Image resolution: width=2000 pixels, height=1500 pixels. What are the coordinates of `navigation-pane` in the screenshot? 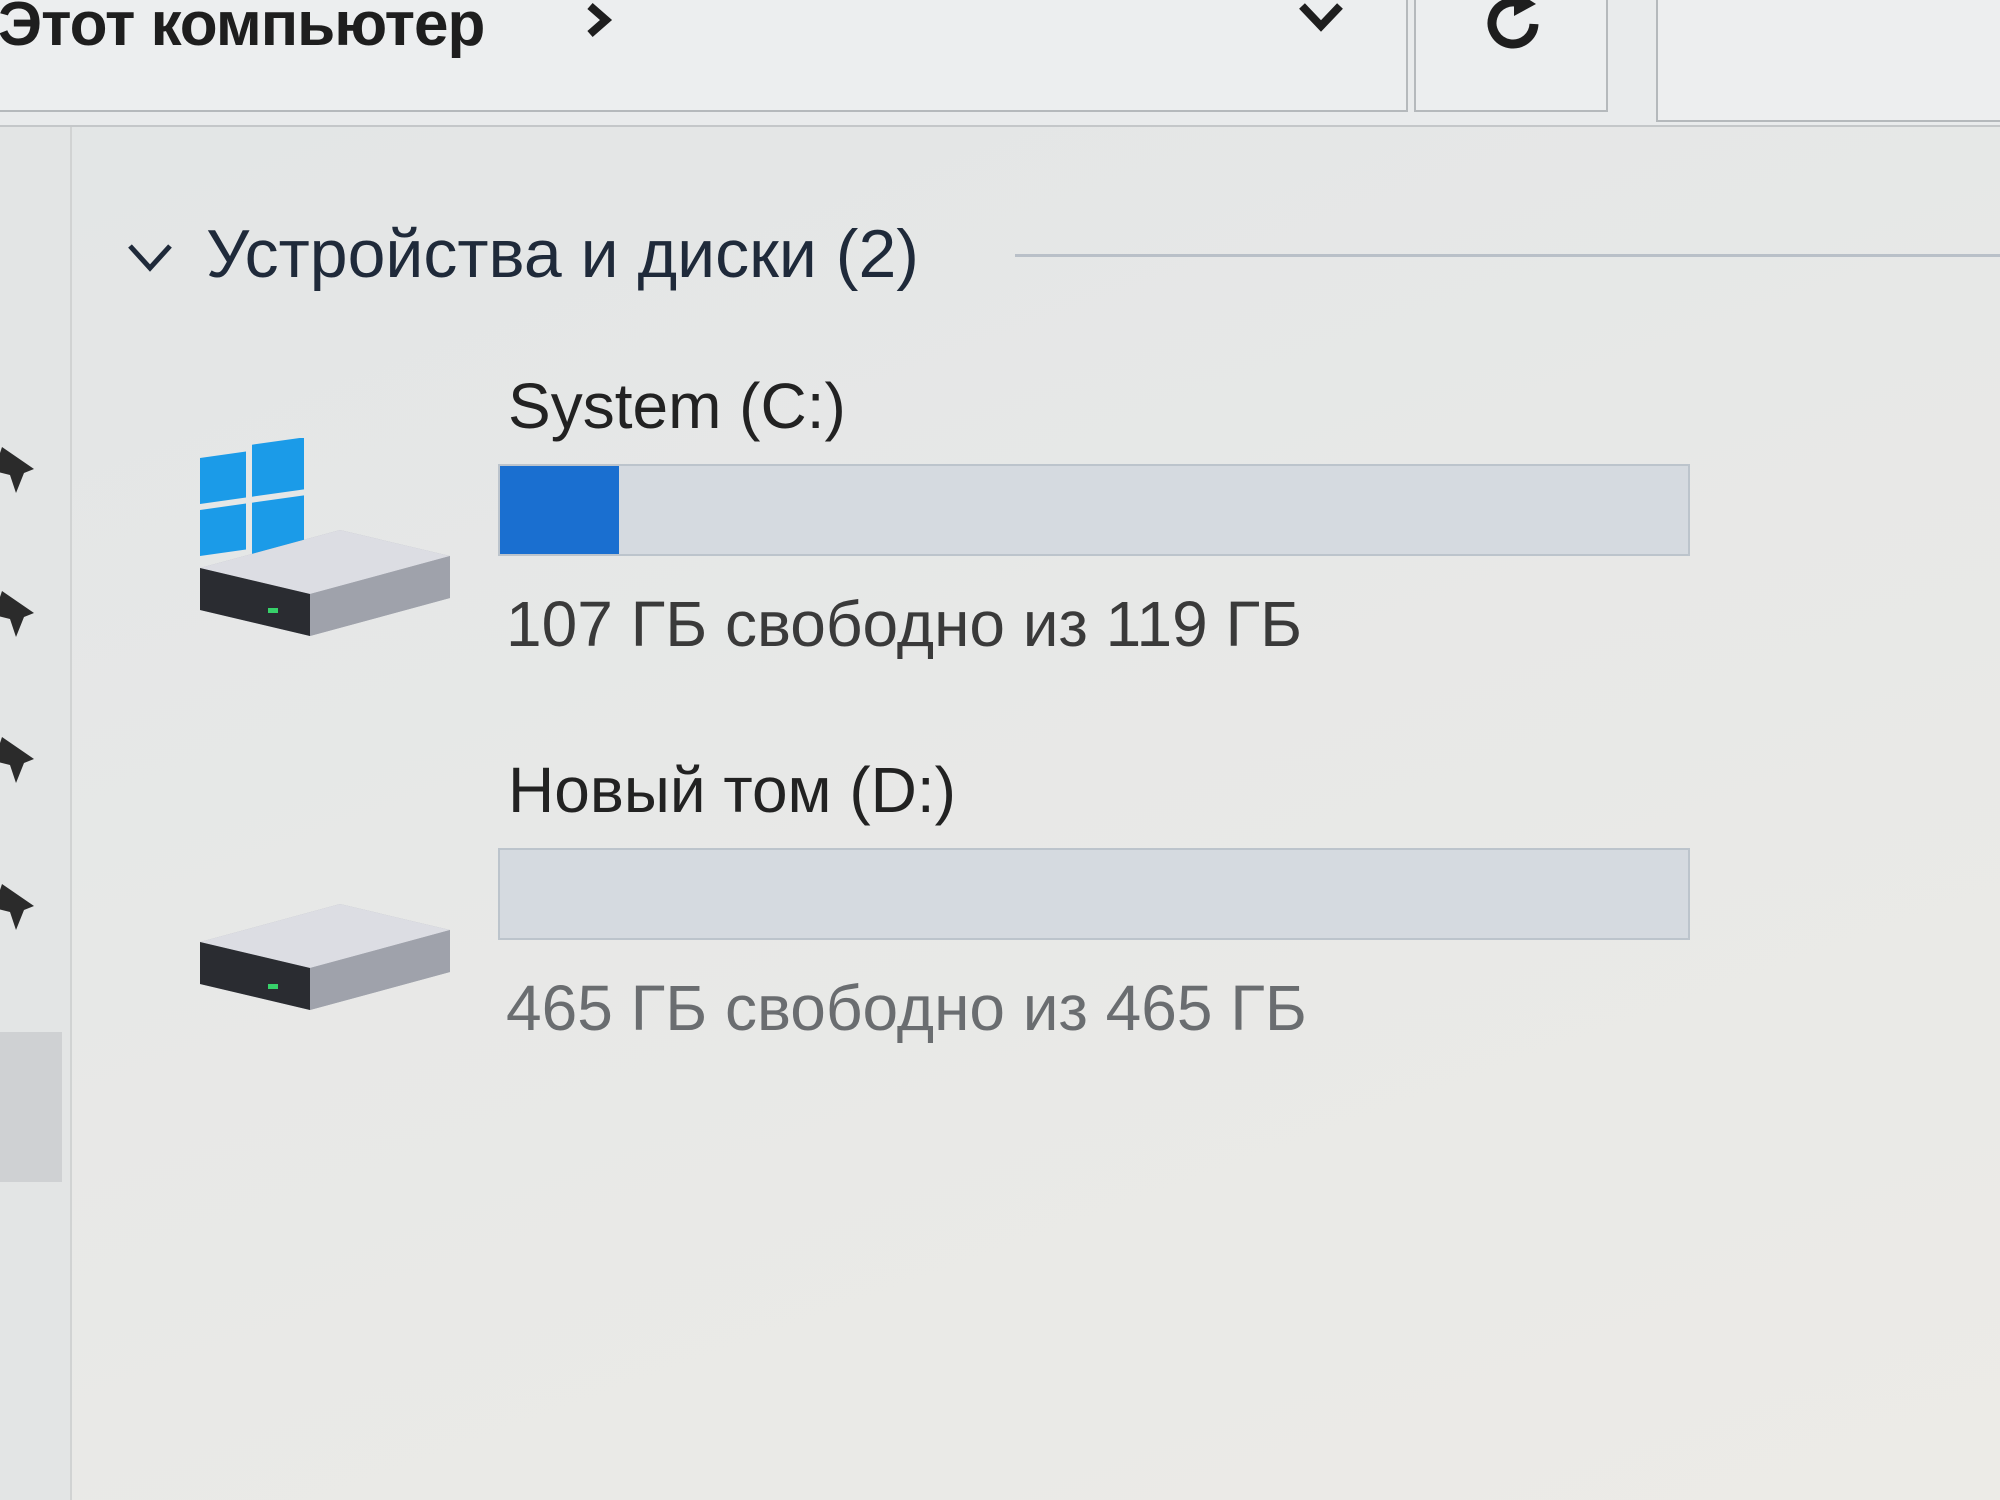 It's located at (36, 813).